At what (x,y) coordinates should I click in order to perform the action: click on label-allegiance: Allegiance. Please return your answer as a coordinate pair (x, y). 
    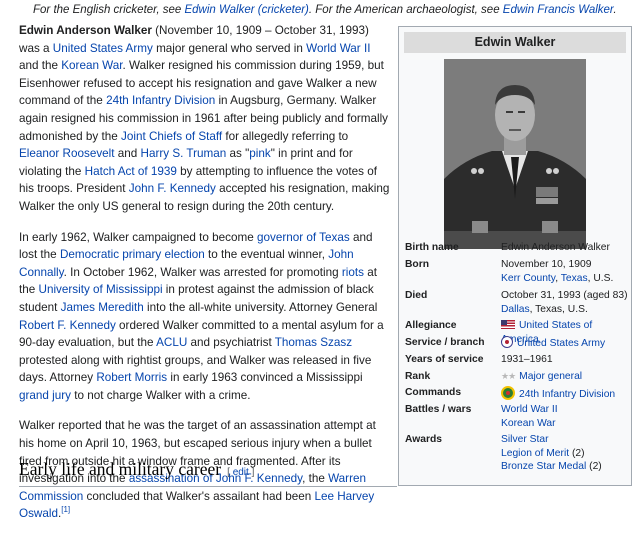
    Looking at the image, I should click on (431, 325).